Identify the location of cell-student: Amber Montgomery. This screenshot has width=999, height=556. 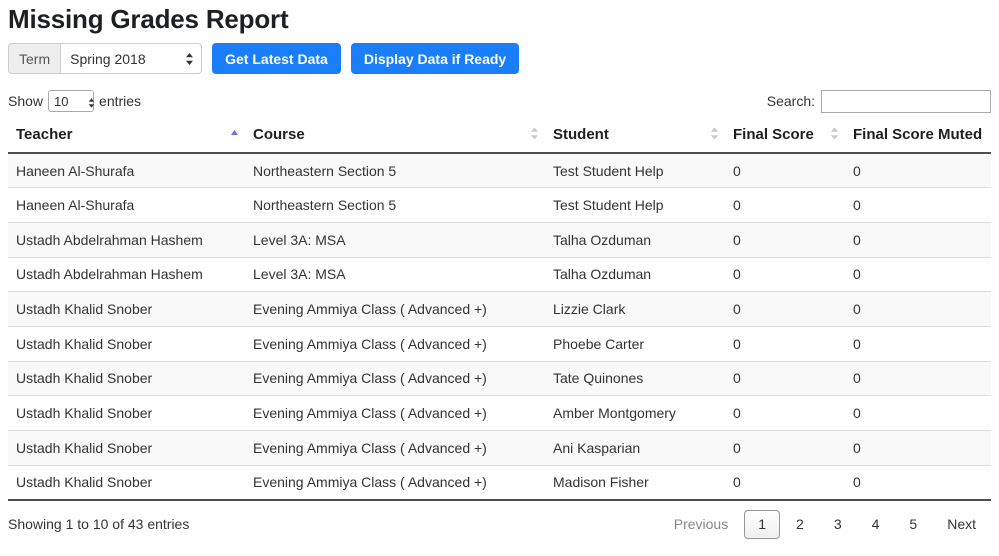
(635, 413).